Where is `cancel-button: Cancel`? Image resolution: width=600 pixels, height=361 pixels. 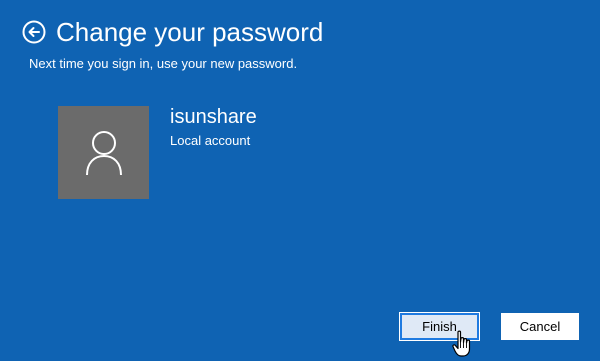 cancel-button: Cancel is located at coordinates (540, 326).